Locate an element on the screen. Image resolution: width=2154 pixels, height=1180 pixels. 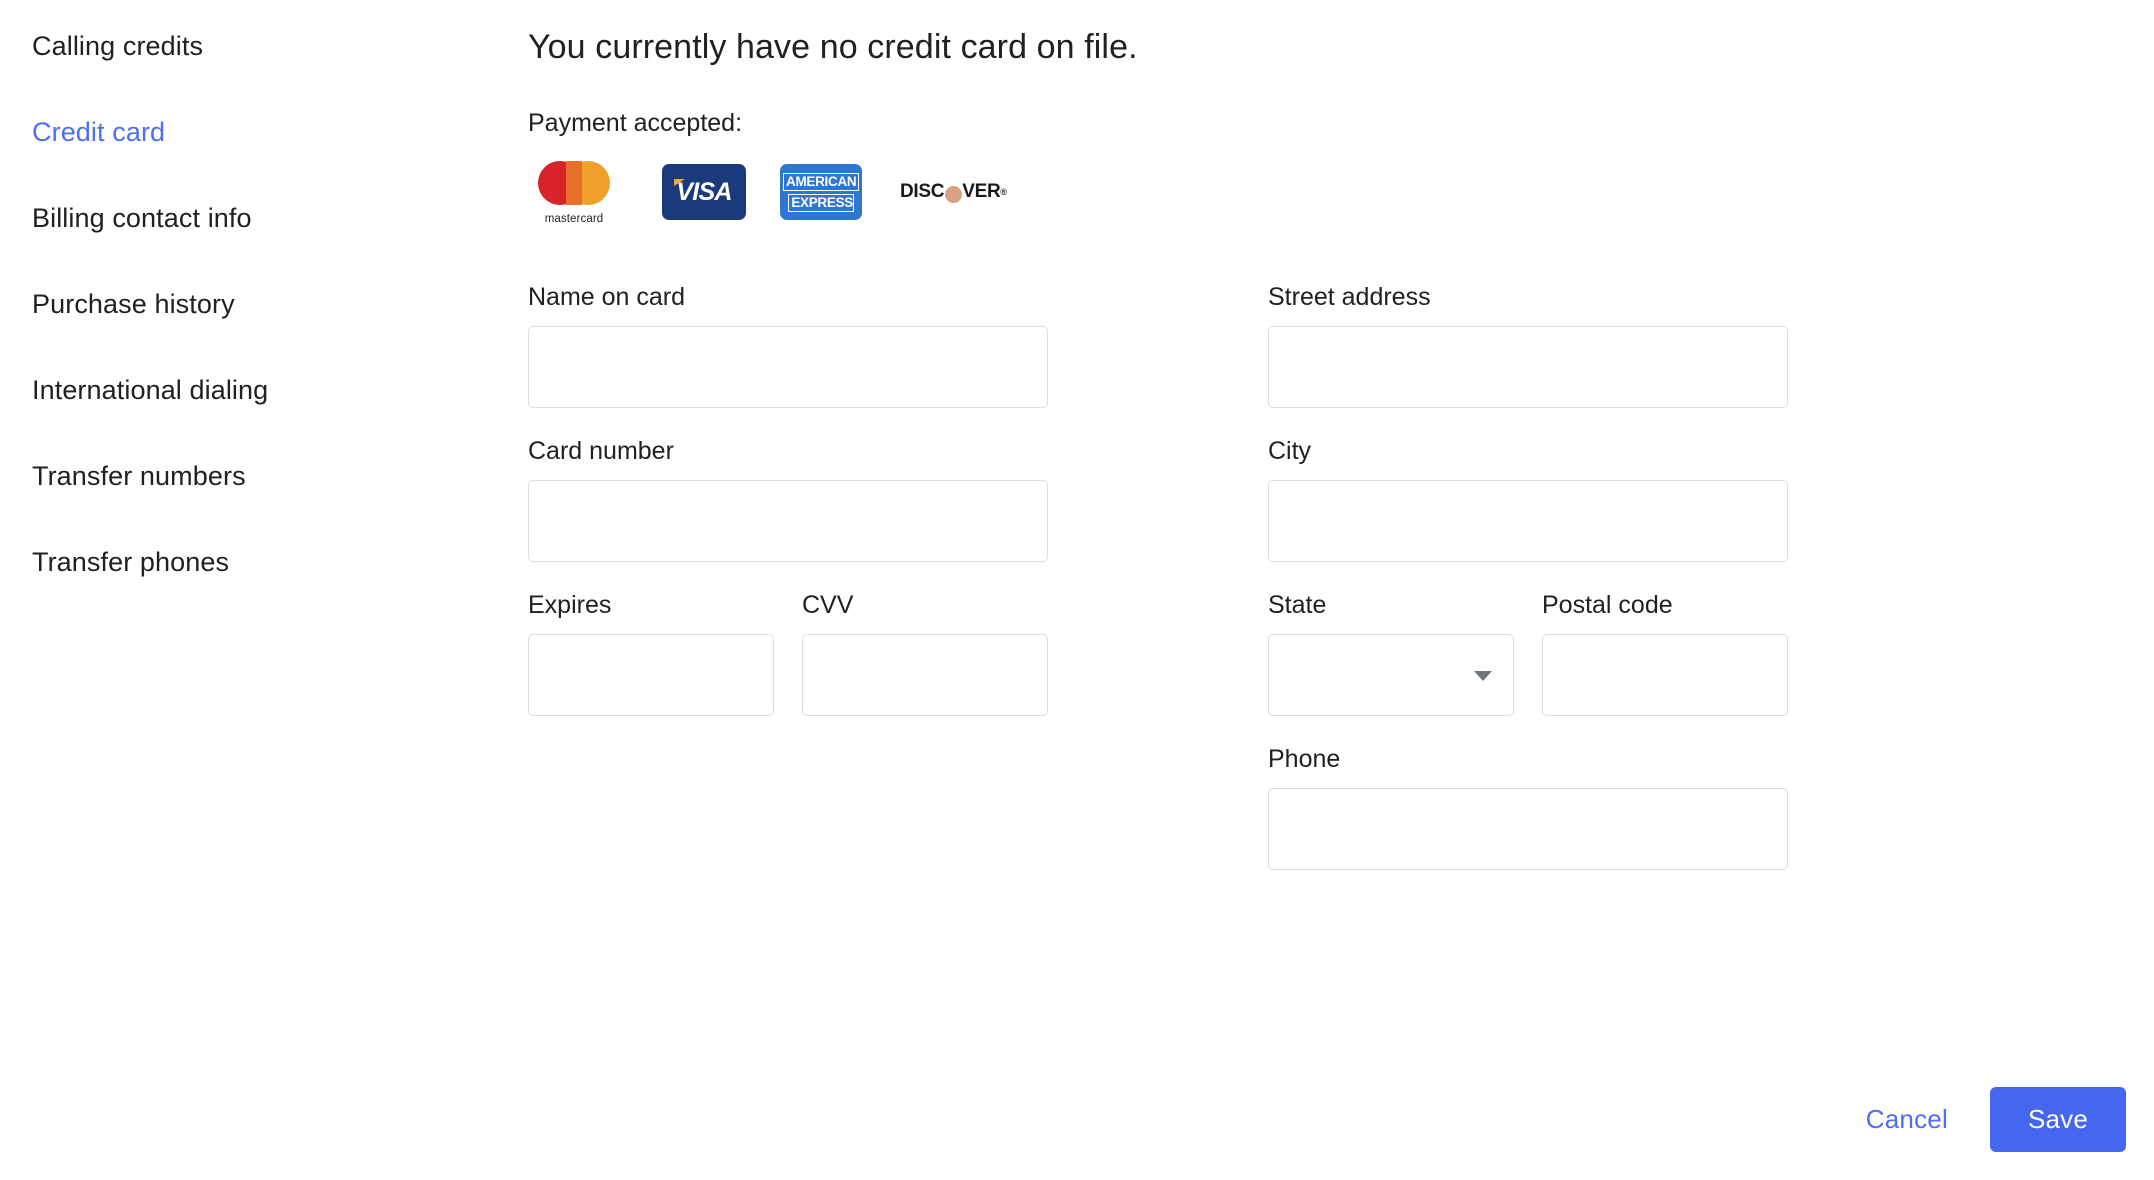
sidebar-item-calling-credits: Calling credits is located at coordinates (266, 46).